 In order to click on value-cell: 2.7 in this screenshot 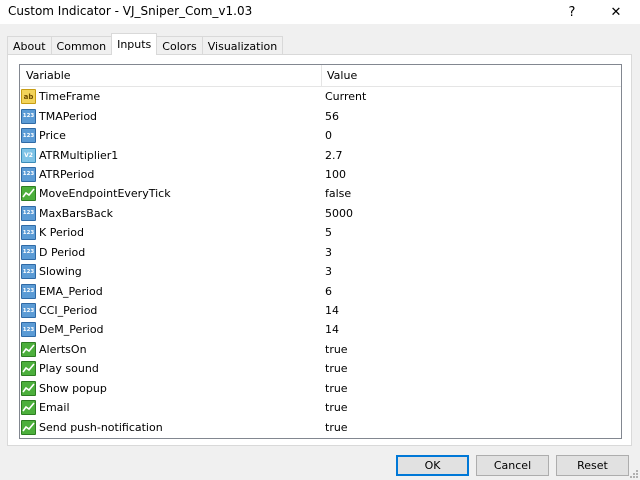, I will do `click(471, 154)`.